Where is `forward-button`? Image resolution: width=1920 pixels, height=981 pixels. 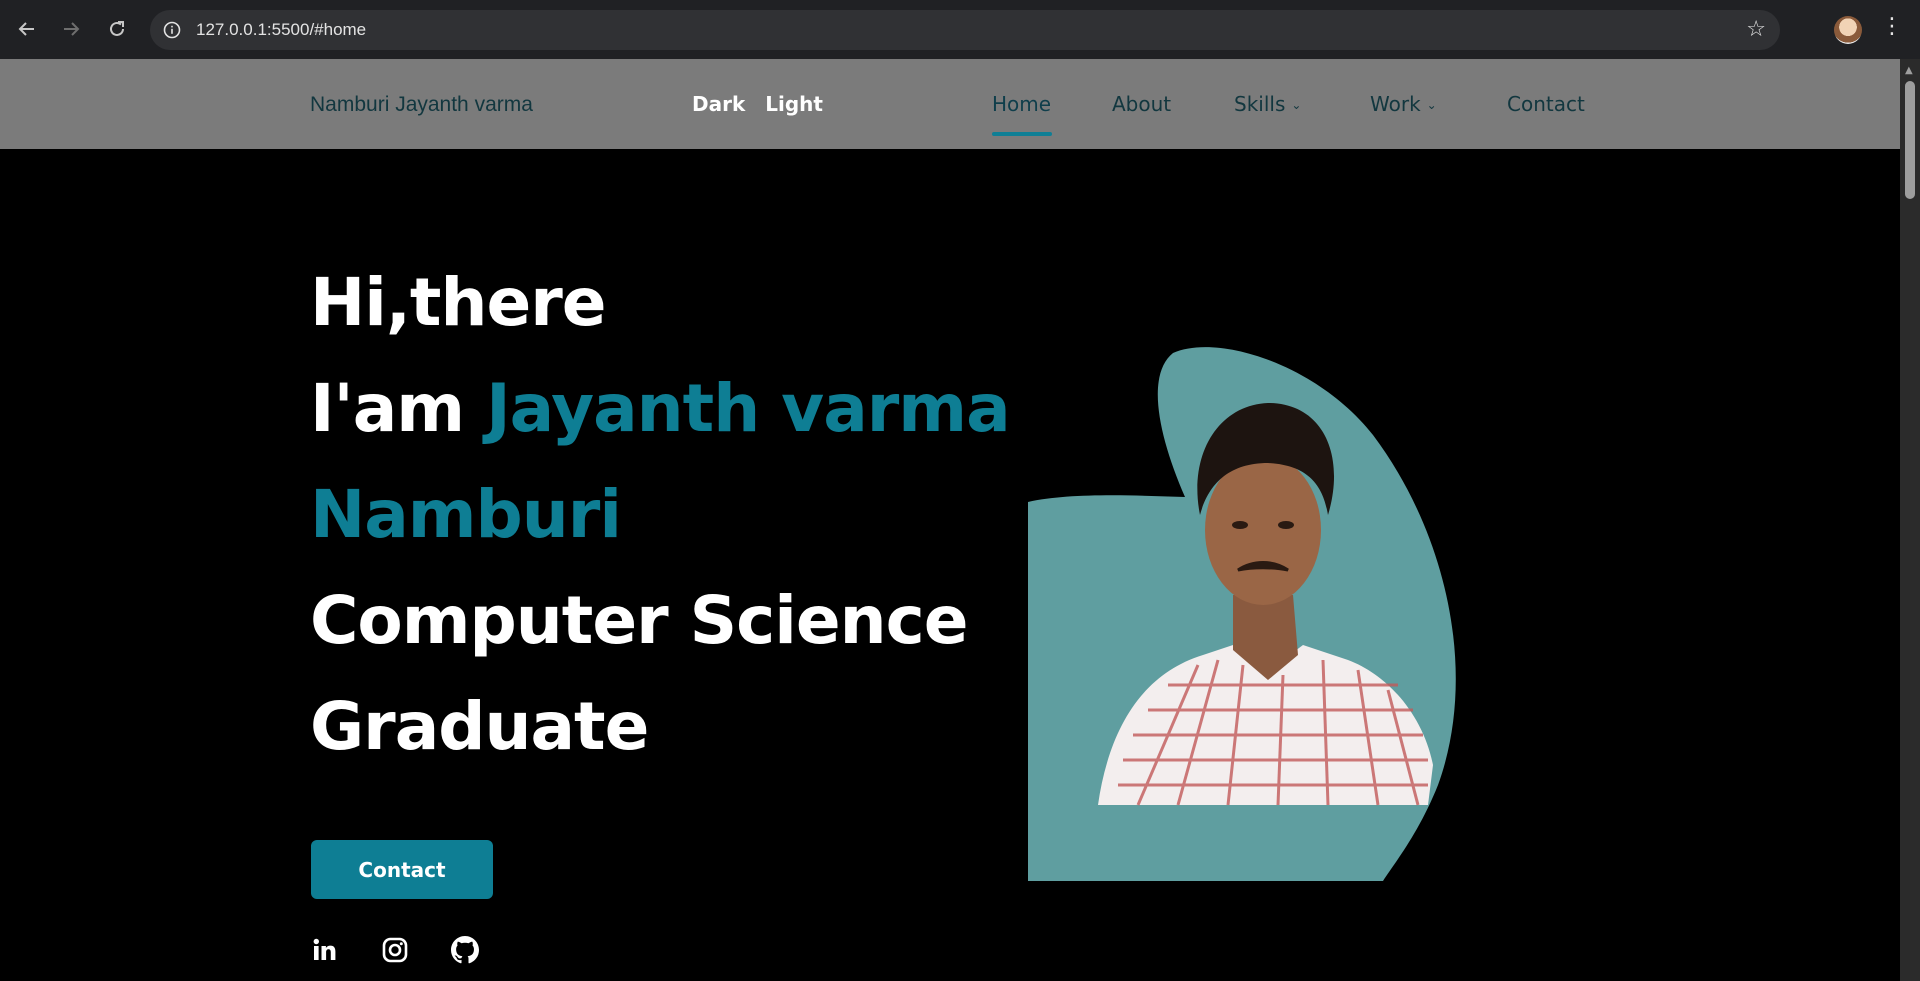
forward-button is located at coordinates (71, 29).